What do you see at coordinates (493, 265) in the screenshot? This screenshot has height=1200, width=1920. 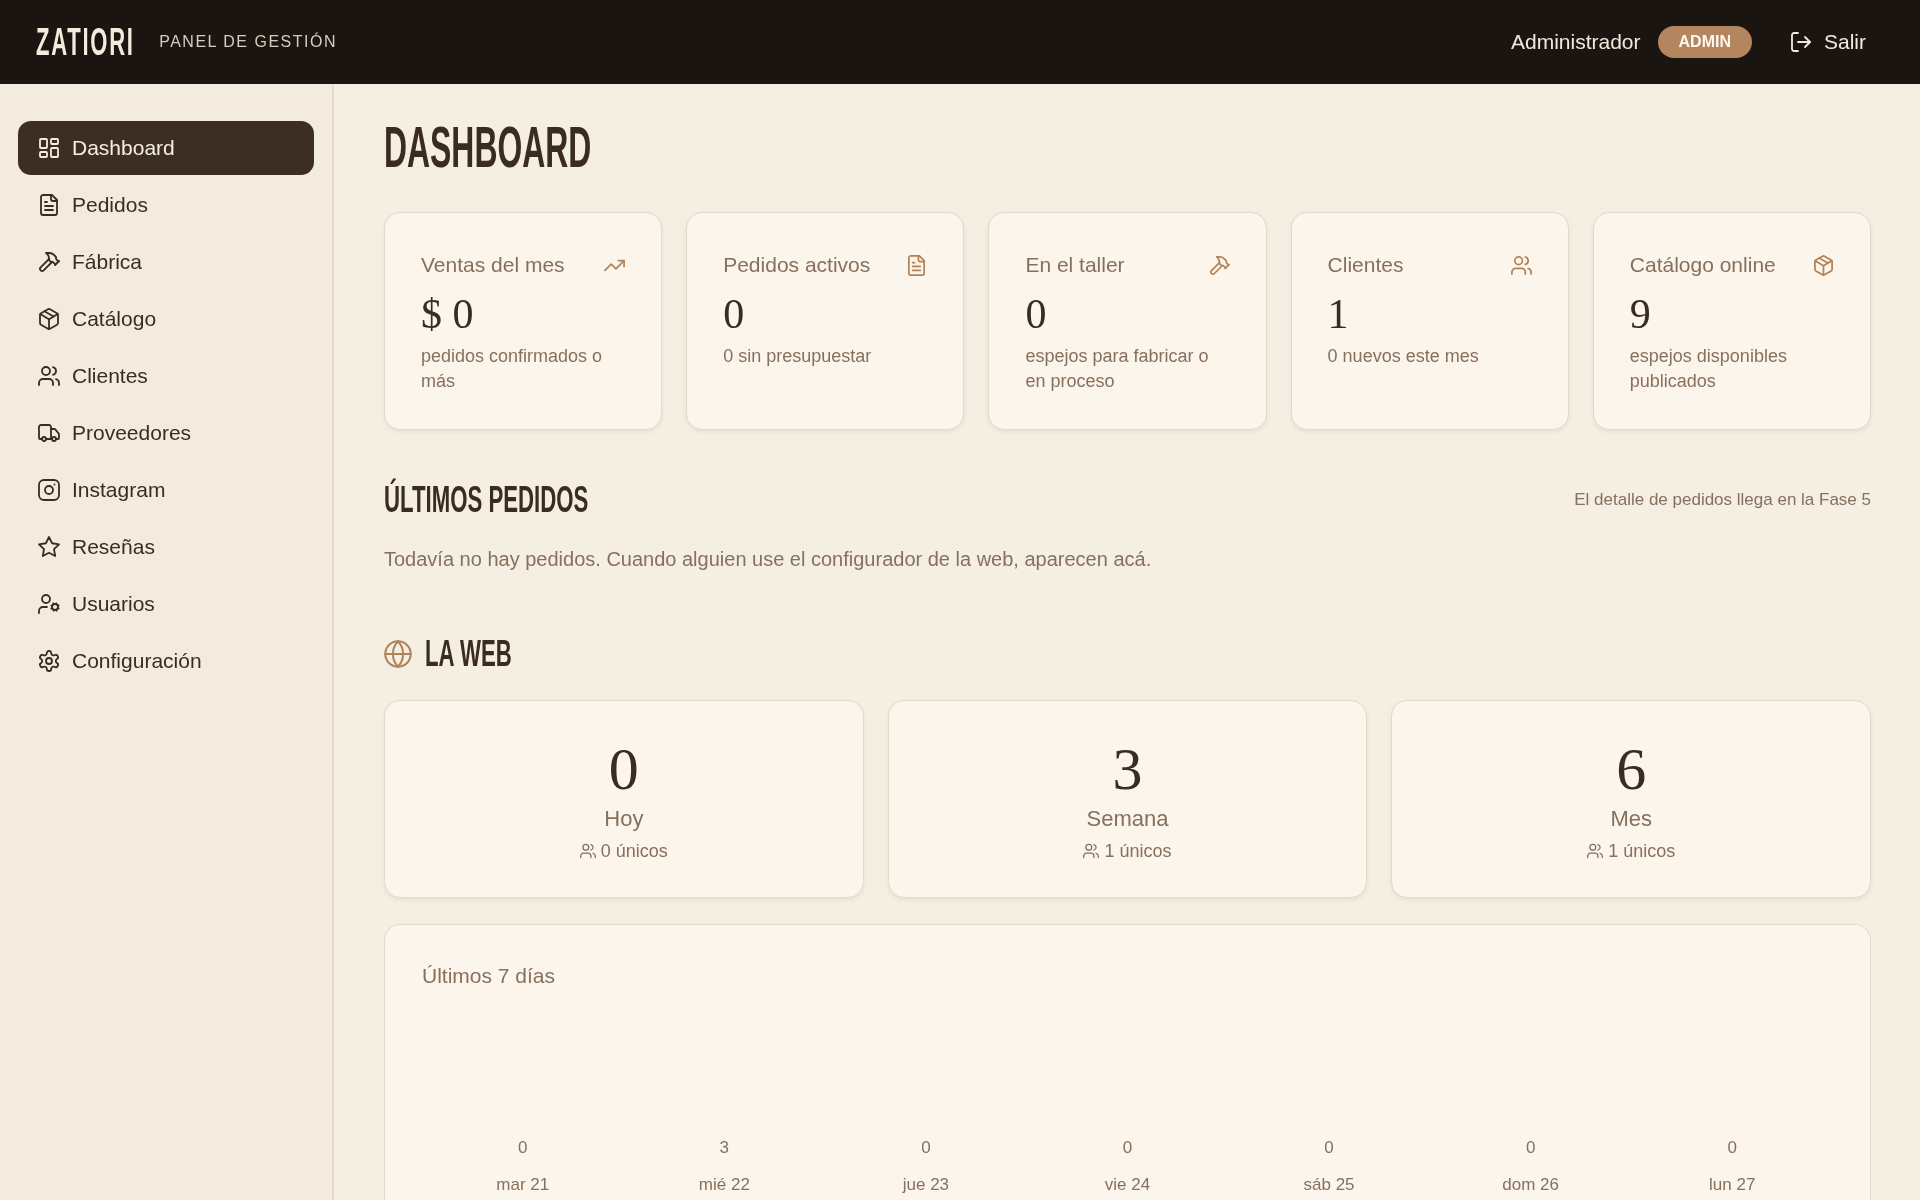 I see `stat-title: Ventas del mes` at bounding box center [493, 265].